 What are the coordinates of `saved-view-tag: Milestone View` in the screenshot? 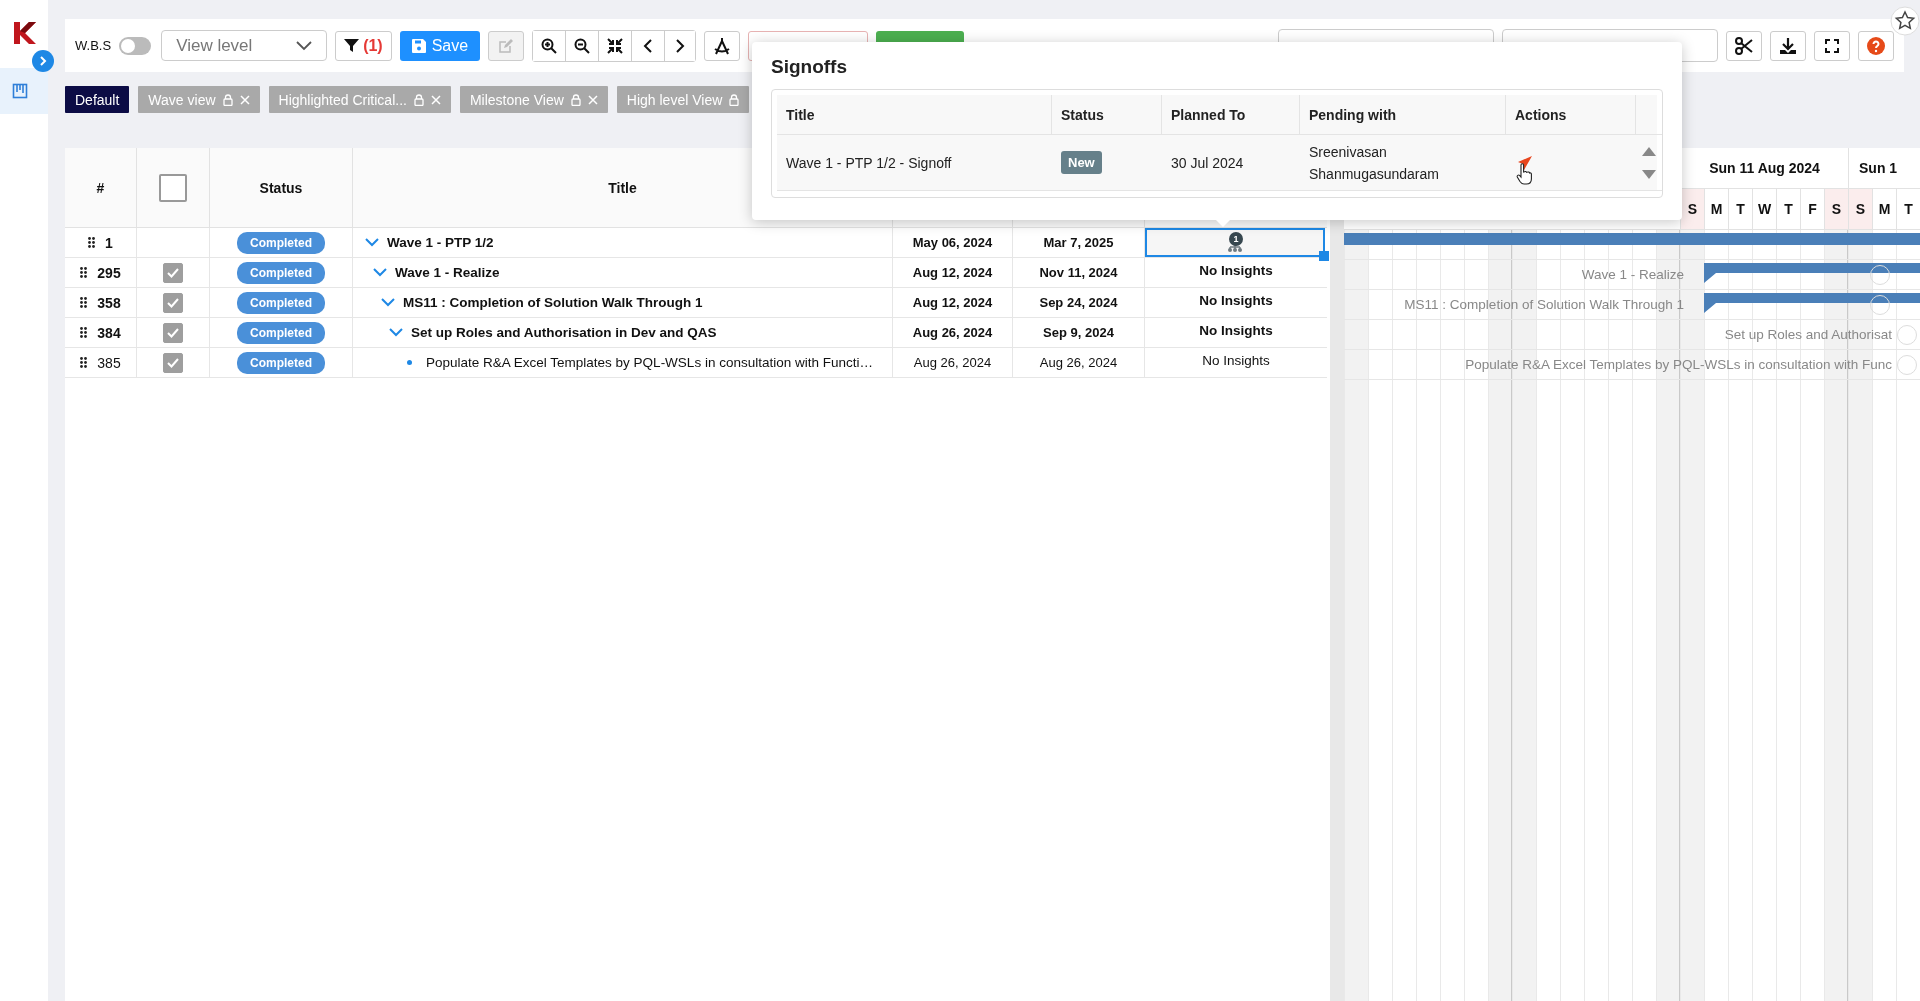 It's located at (533, 99).